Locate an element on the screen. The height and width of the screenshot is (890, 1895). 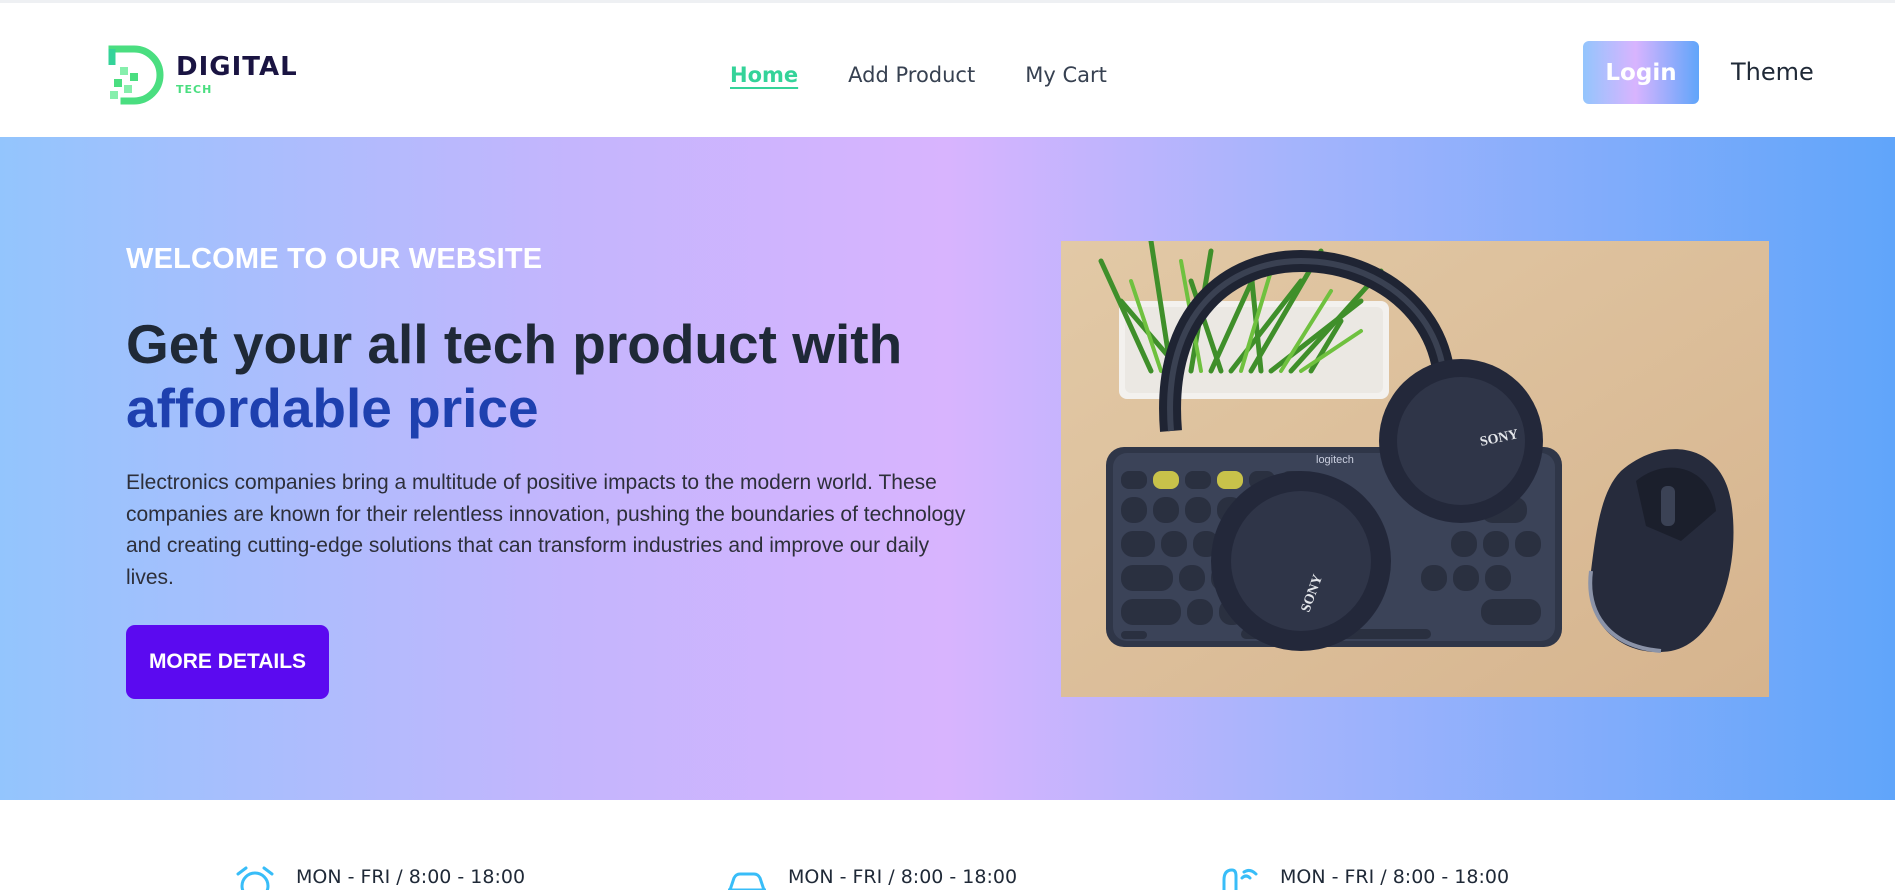
brand-wordmark: DIGITAL TECH is located at coordinates (237, 74).